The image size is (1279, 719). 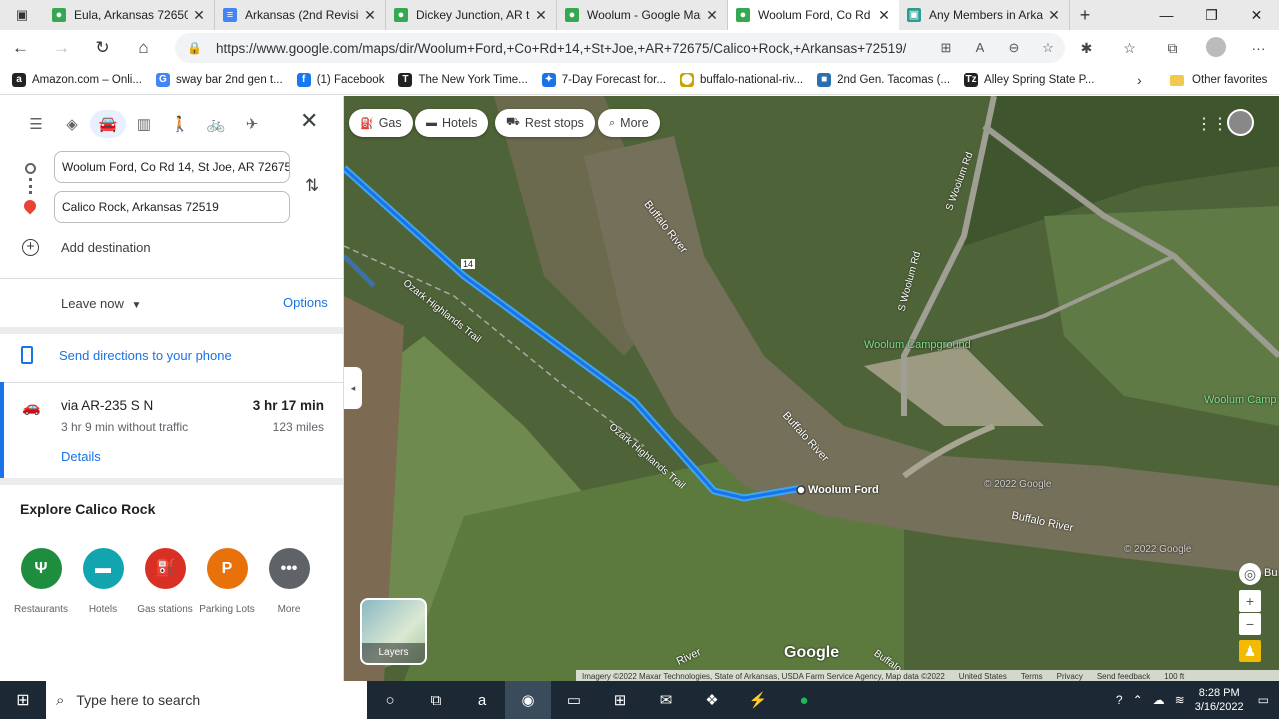 I want to click on leave-now-dropdown: Leave now ▼, so click(x=101, y=303).